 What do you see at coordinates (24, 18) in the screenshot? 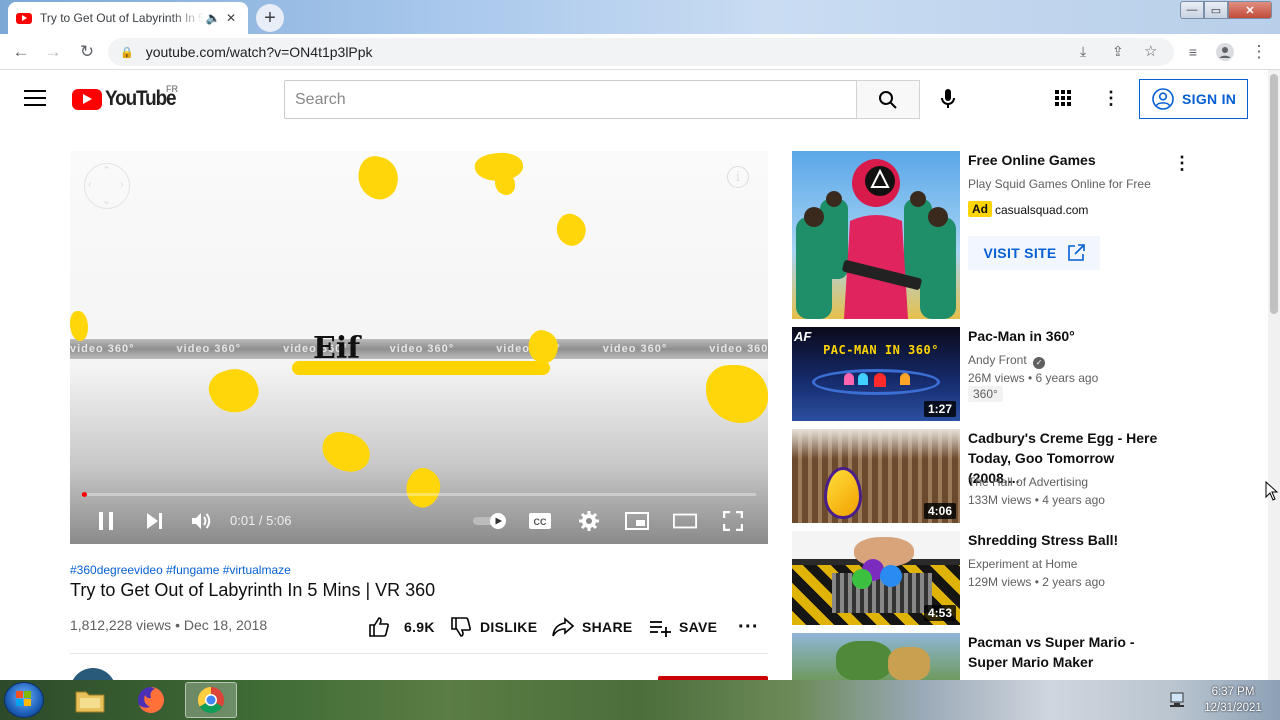
I see `youtube-favicon-icon` at bounding box center [24, 18].